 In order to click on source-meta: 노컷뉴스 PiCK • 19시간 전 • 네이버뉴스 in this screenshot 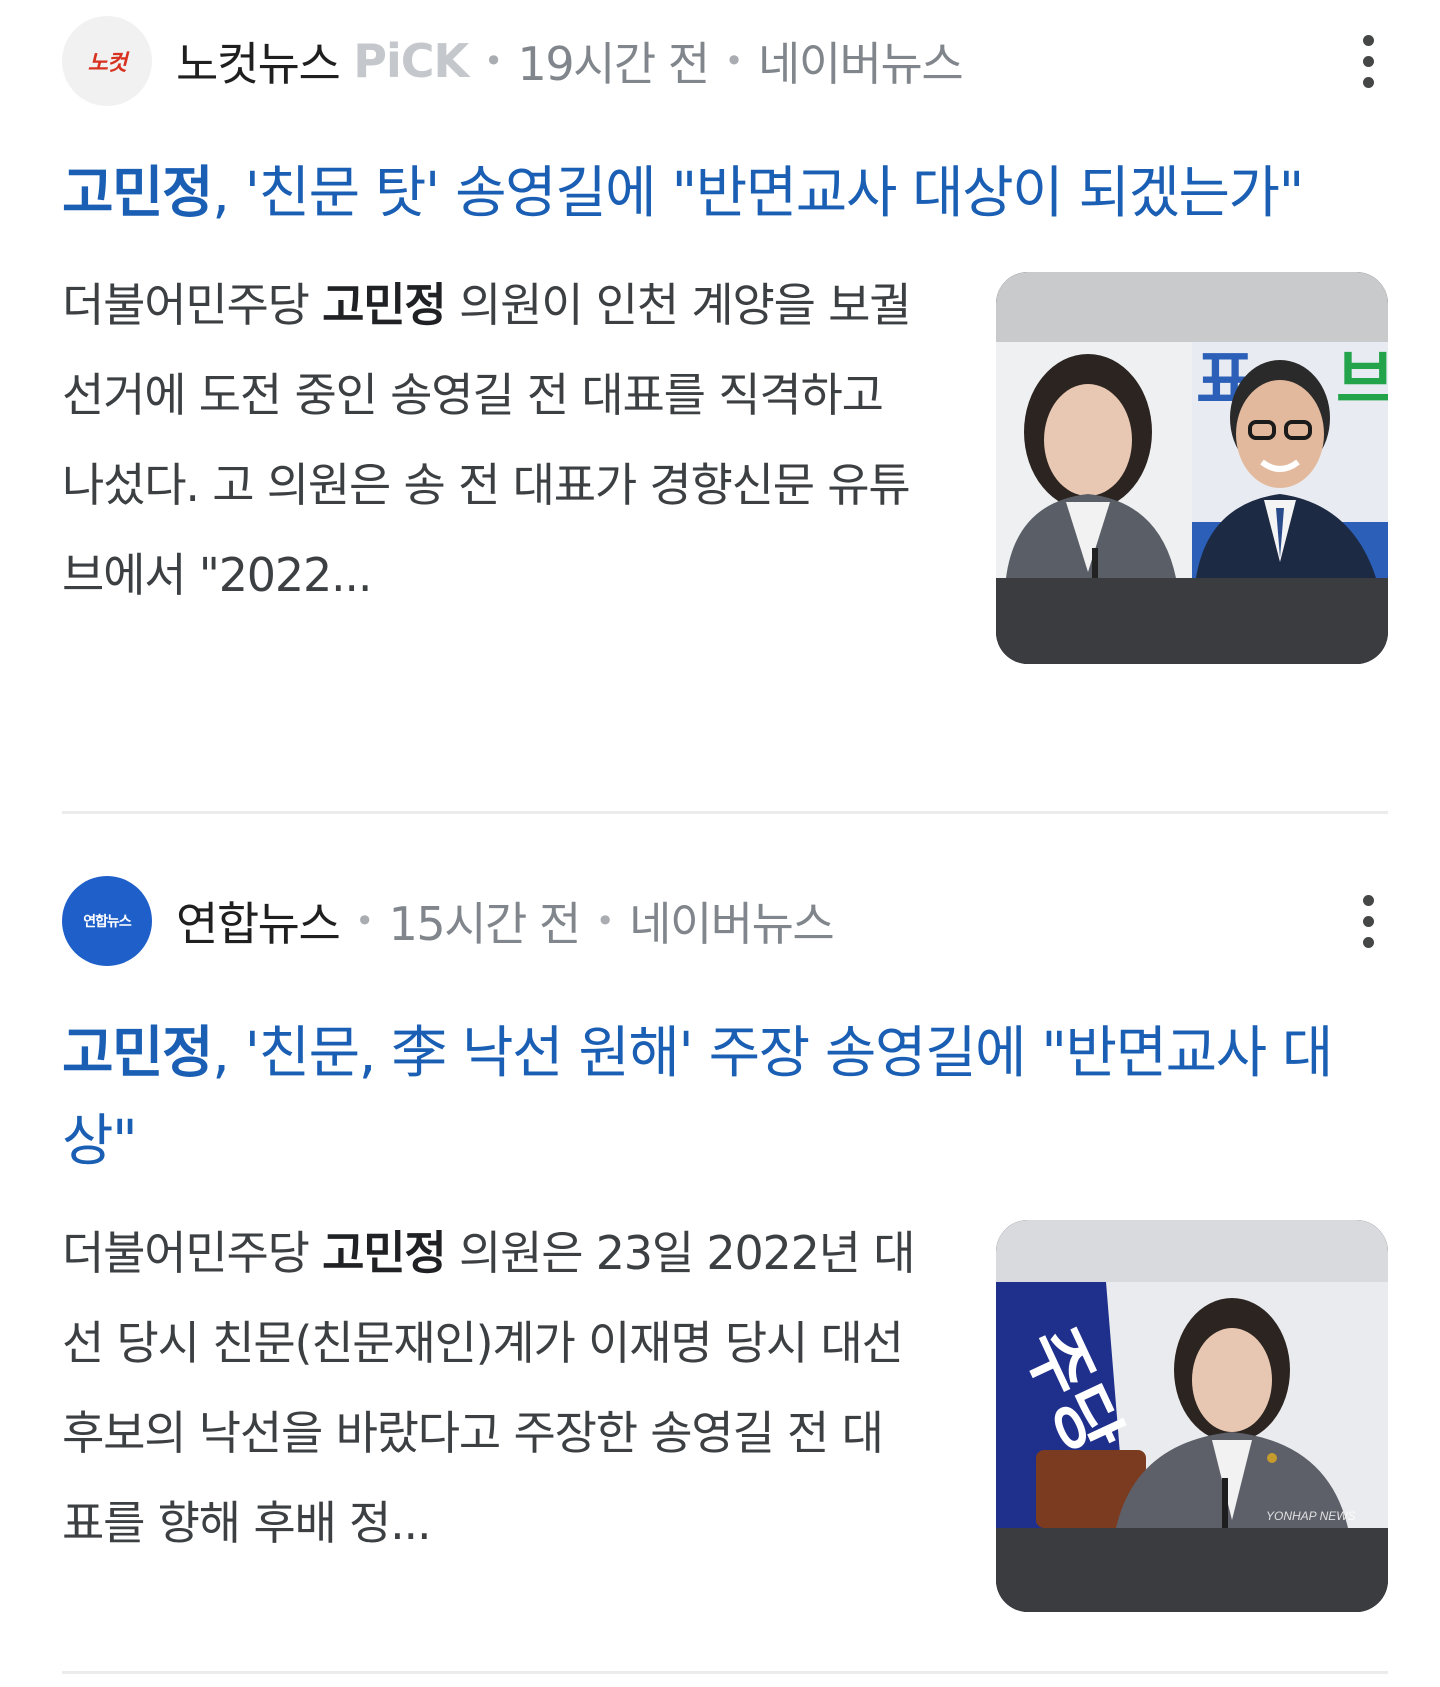, I will do `click(570, 61)`.